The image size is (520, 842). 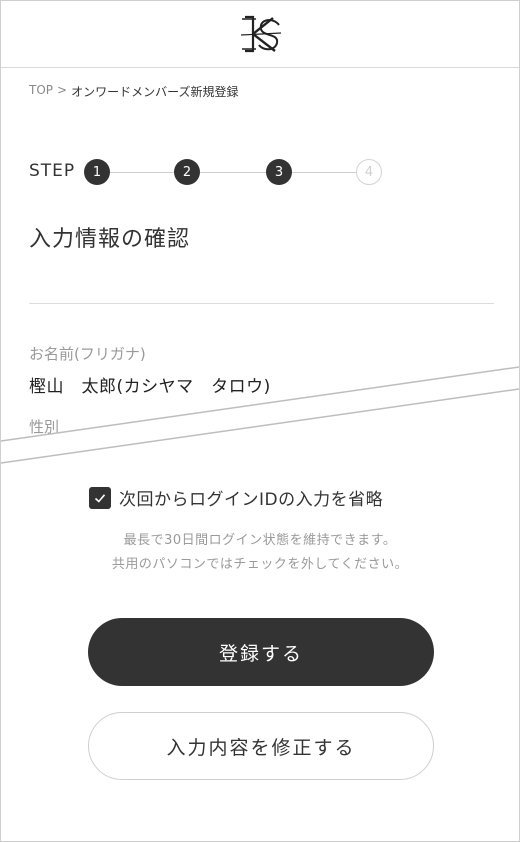 I want to click on remember-login-label: 次回からログインIDの入力を省略, so click(x=251, y=497).